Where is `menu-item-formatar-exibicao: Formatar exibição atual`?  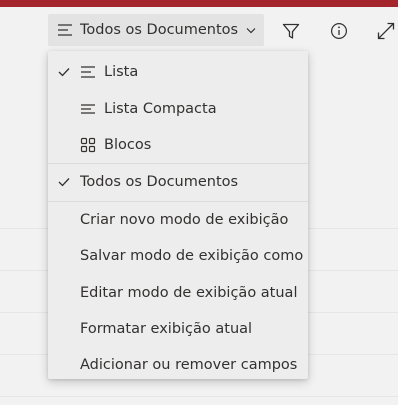
menu-item-formatar-exibicao: Formatar exibição atual is located at coordinates (178, 329).